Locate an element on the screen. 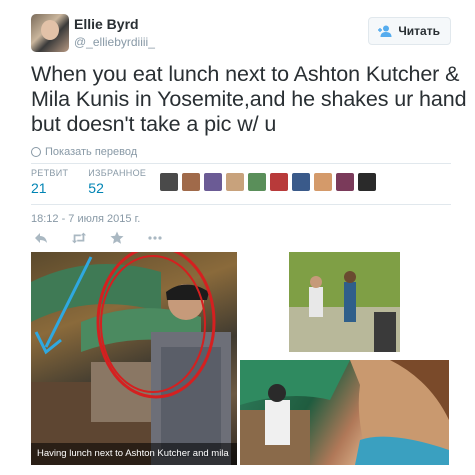 The image size is (475, 475). retweet-stat: РЕТВИТ 21 is located at coordinates (49, 185).